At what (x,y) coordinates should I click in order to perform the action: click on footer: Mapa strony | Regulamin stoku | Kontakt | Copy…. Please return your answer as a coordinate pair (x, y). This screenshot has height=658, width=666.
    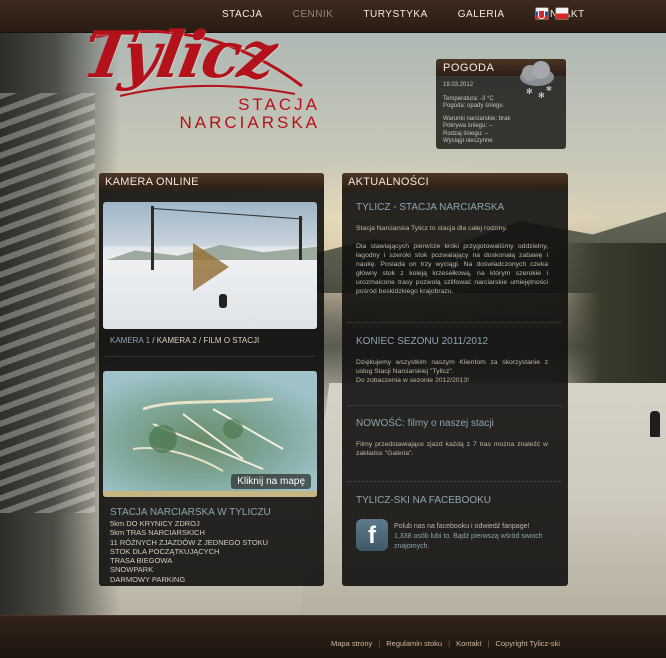
    Looking at the image, I should click on (333, 636).